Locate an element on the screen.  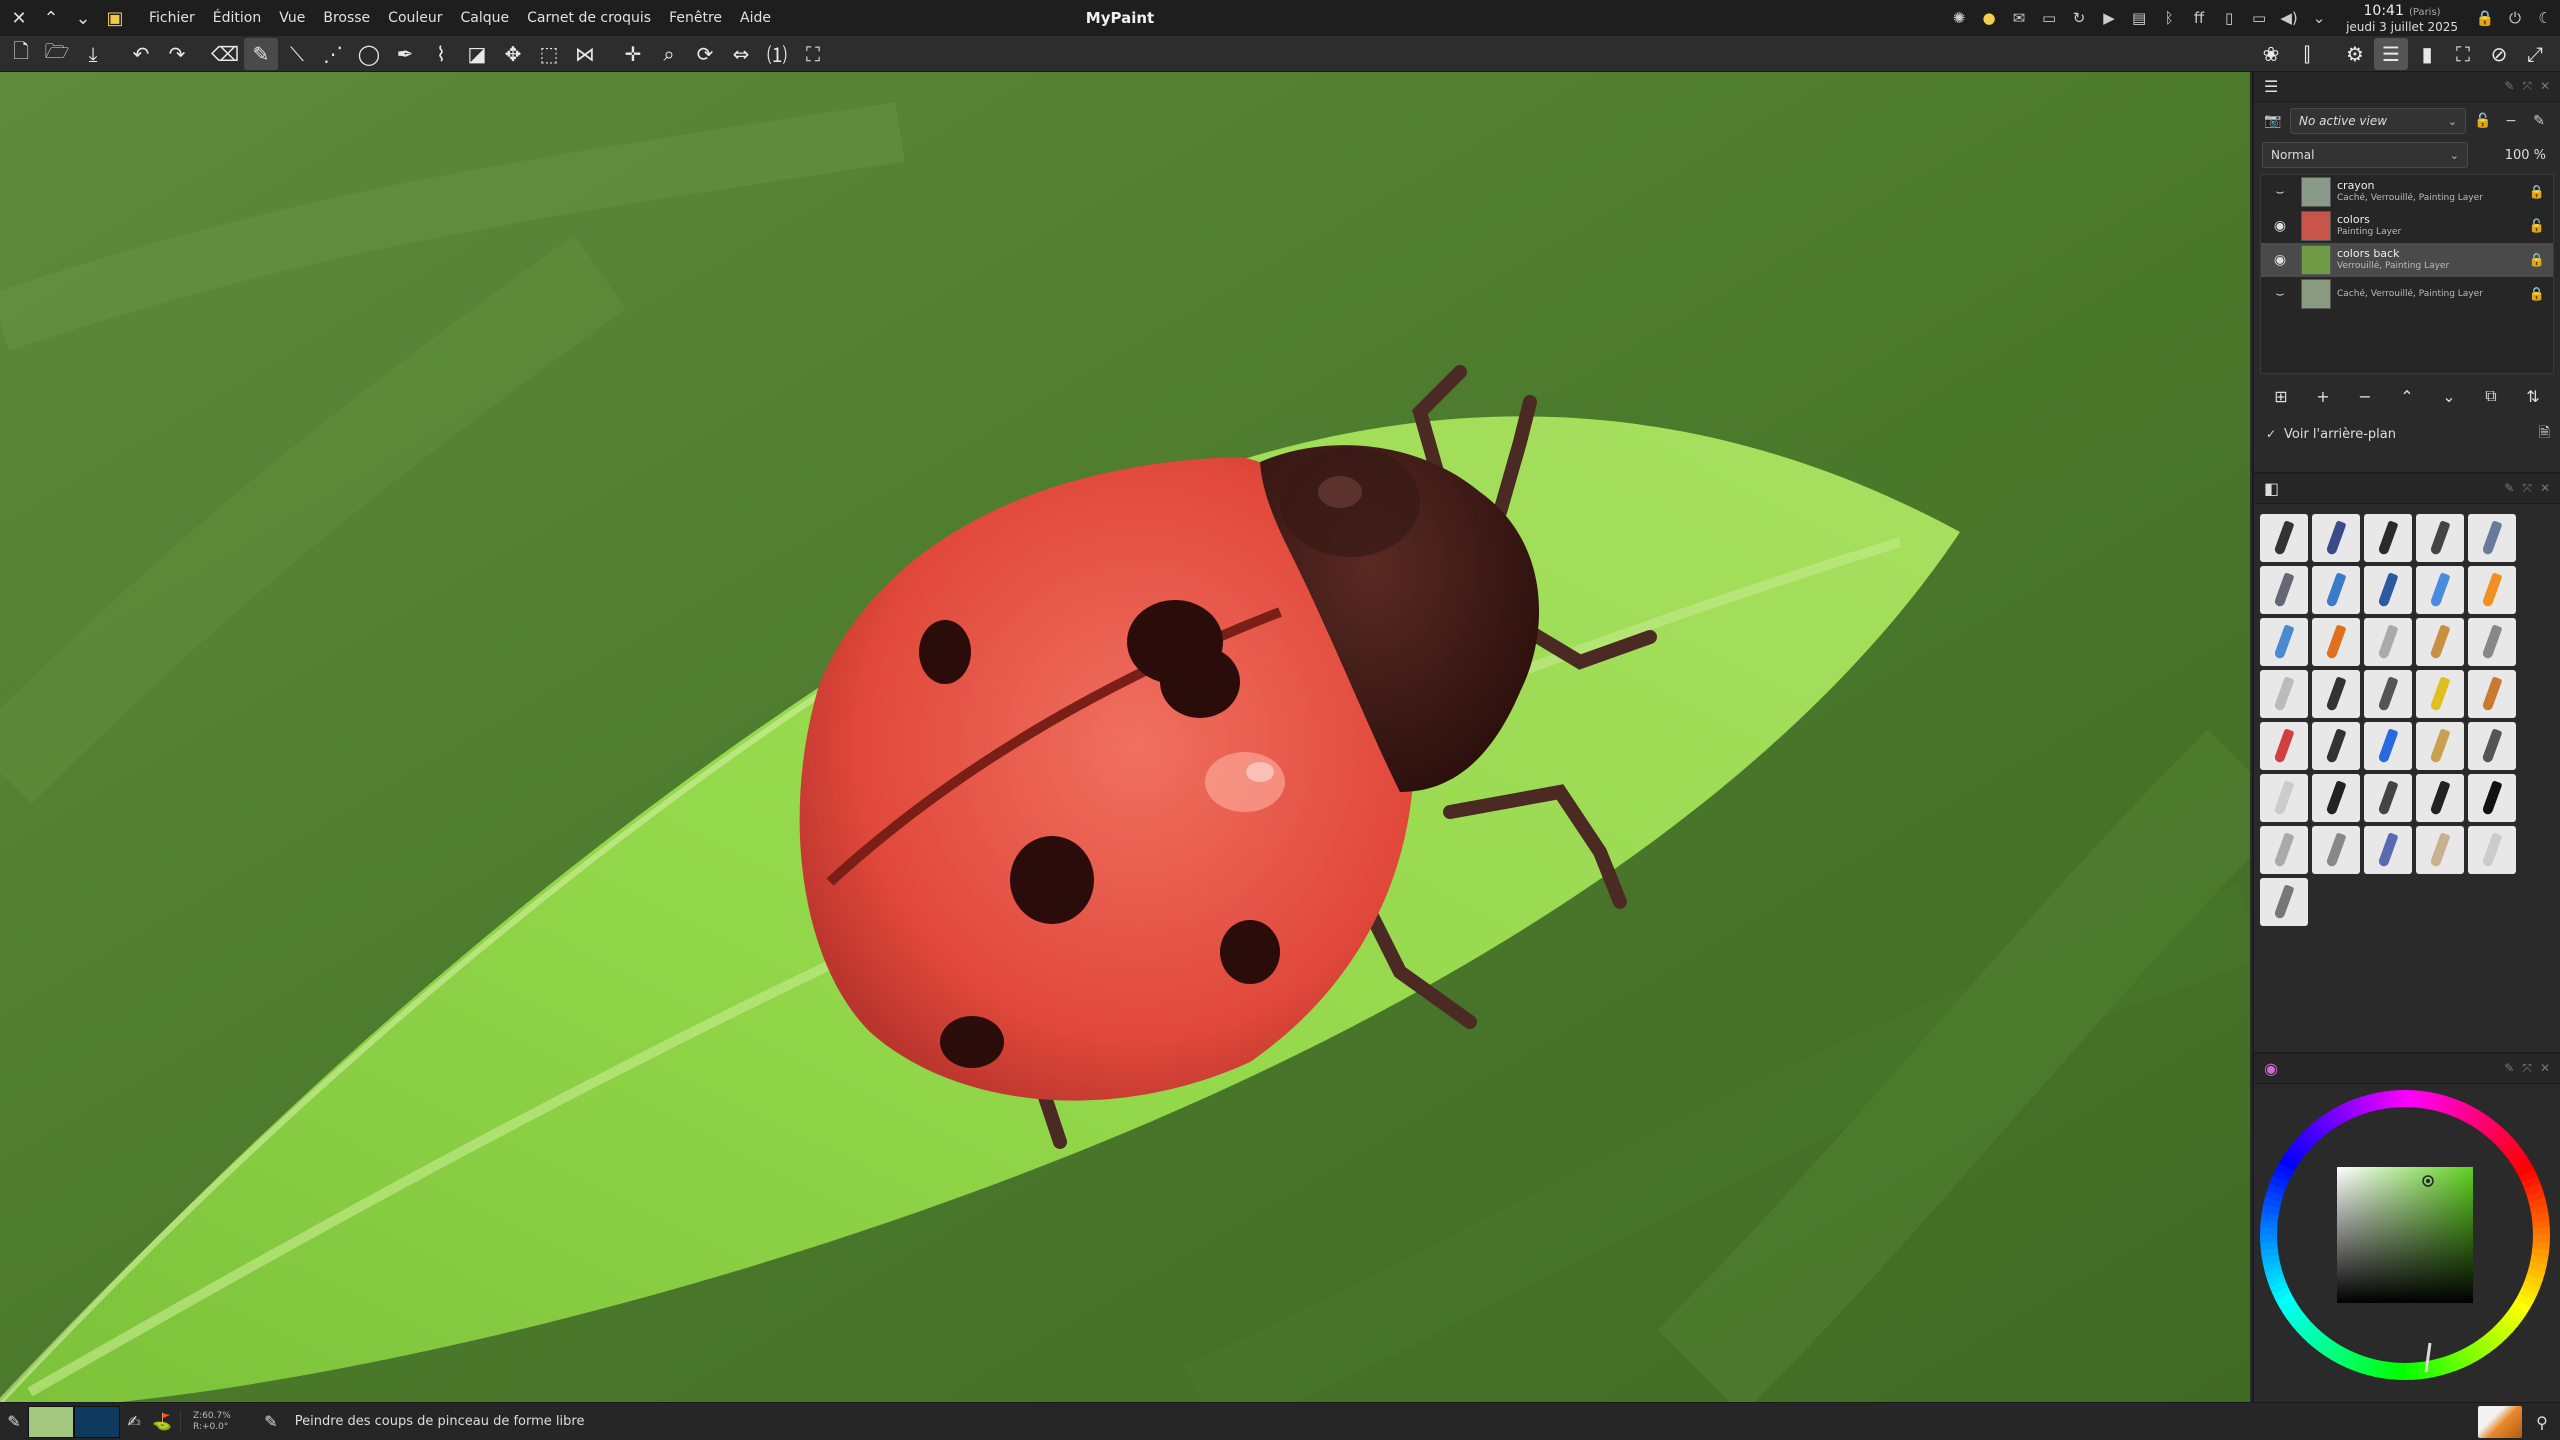
font-icon: ff is located at coordinates (2199, 18).